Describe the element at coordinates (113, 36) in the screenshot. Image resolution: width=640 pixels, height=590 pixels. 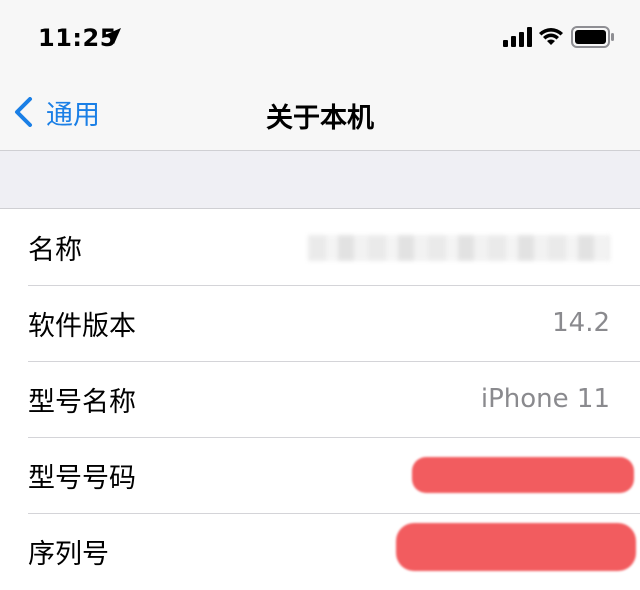
I see `location-arrow-icon` at that location.